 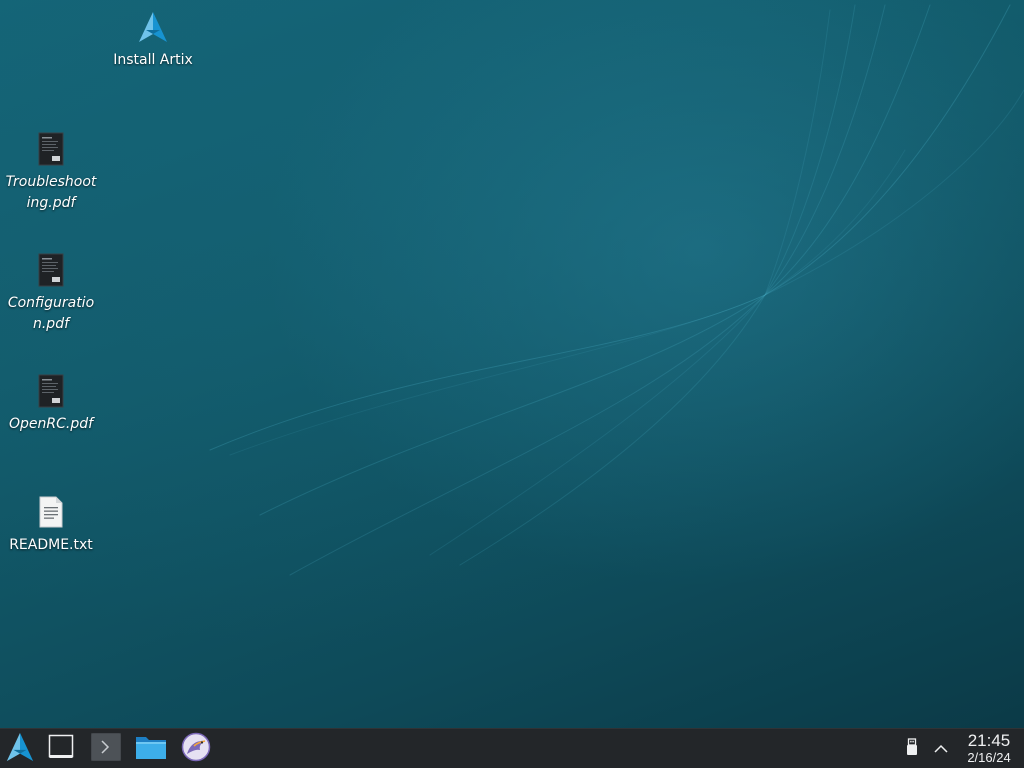 I want to click on desktop-icon-label: Install Artix, so click(x=153, y=60).